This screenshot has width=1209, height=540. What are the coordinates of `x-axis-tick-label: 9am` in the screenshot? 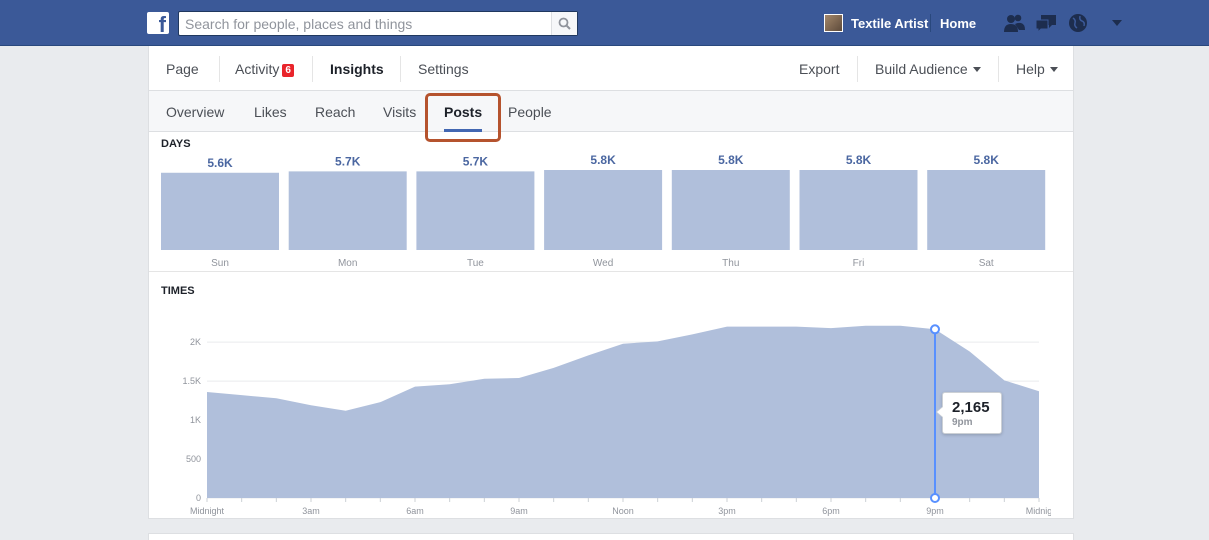 It's located at (519, 511).